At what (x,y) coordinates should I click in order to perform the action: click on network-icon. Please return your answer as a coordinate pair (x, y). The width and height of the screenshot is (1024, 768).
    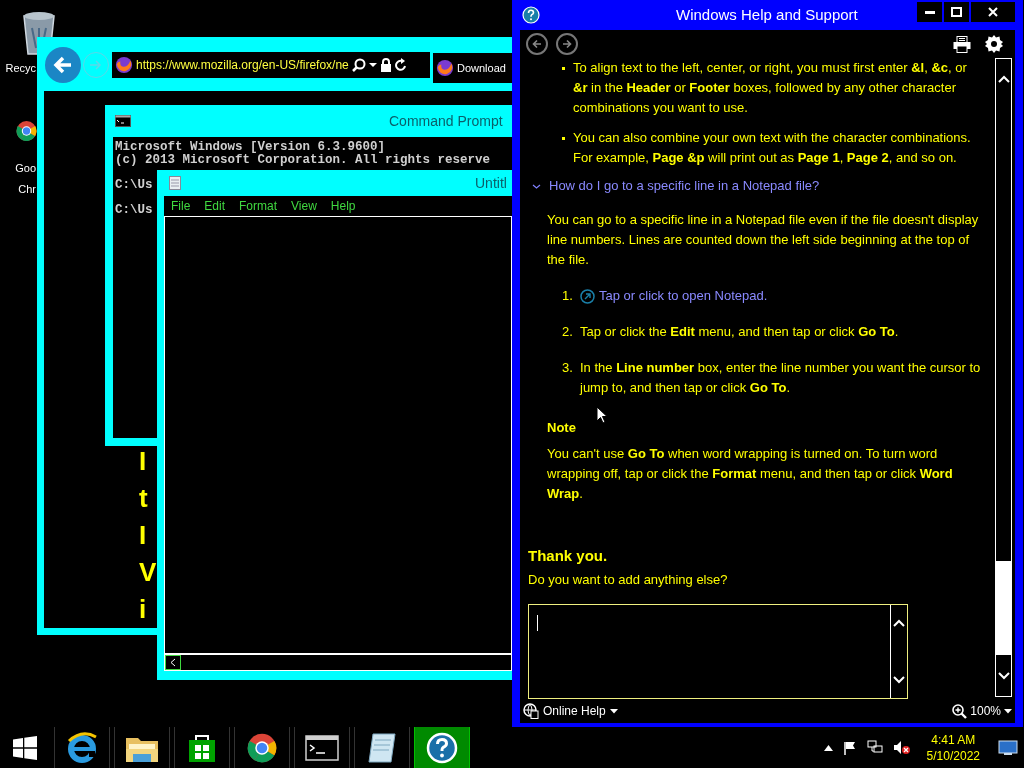
    Looking at the image, I should click on (874, 747).